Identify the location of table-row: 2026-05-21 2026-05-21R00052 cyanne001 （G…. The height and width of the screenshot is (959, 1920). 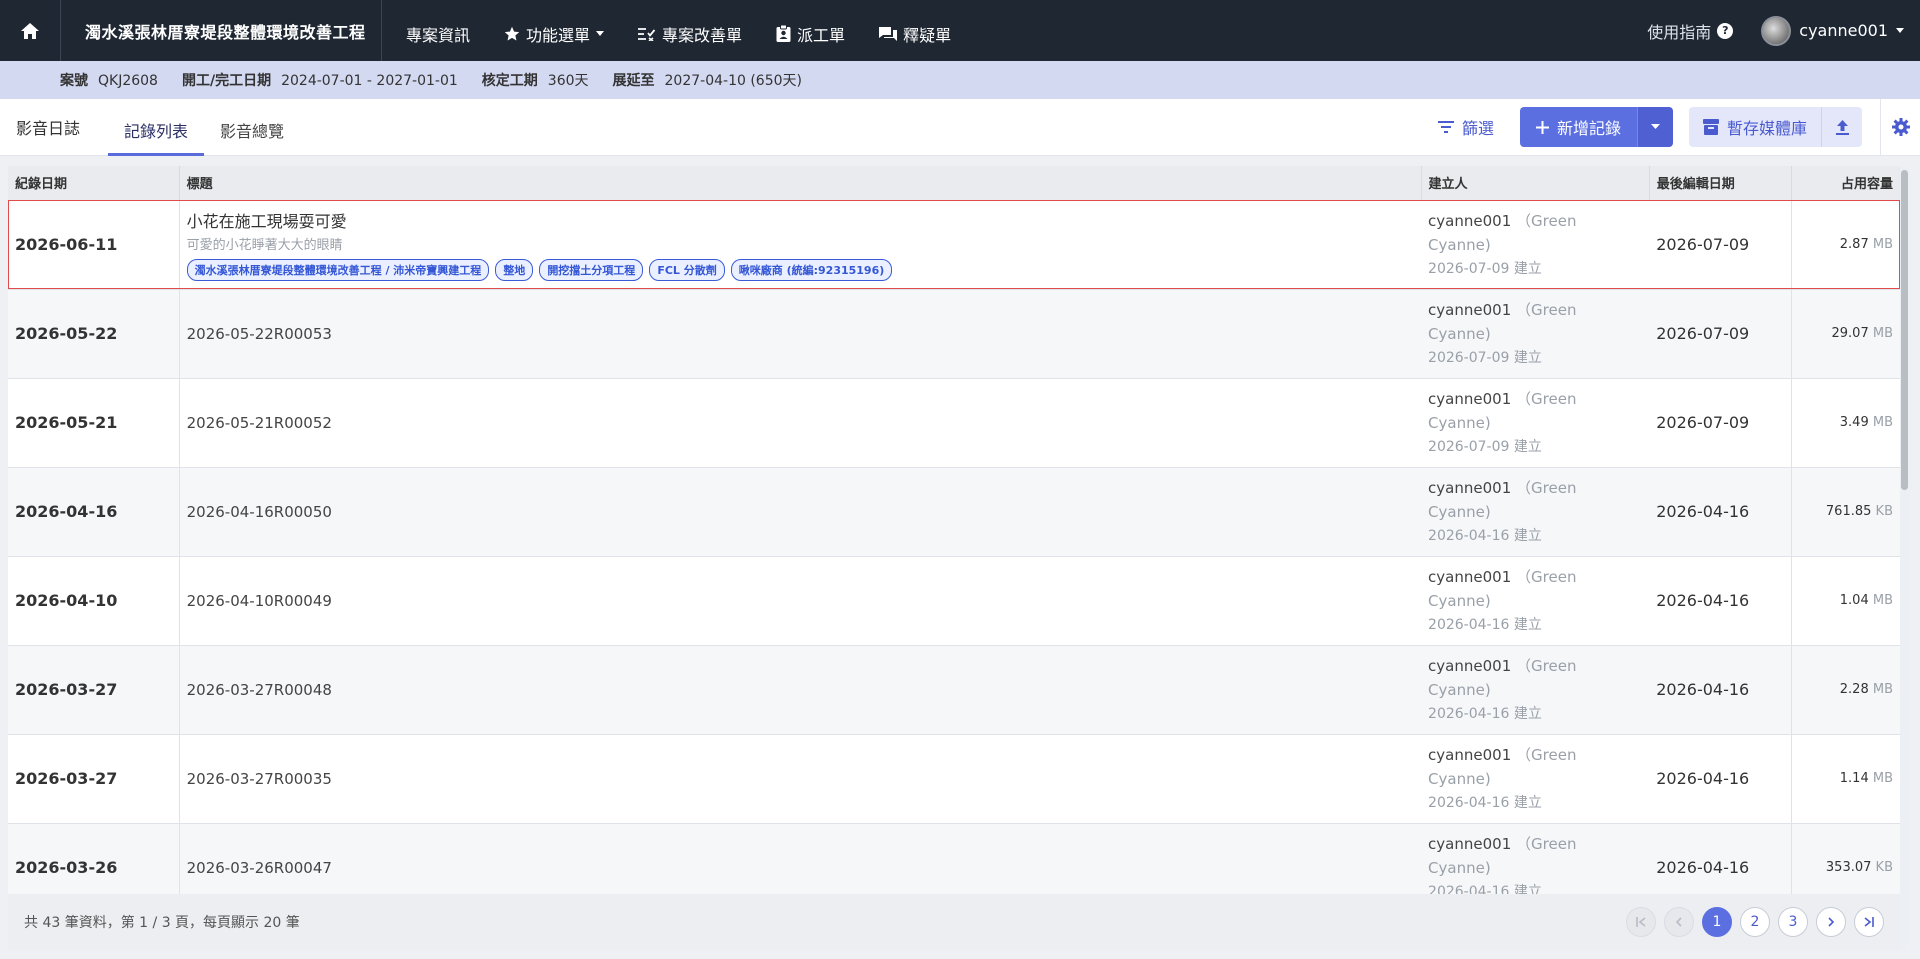
(954, 423).